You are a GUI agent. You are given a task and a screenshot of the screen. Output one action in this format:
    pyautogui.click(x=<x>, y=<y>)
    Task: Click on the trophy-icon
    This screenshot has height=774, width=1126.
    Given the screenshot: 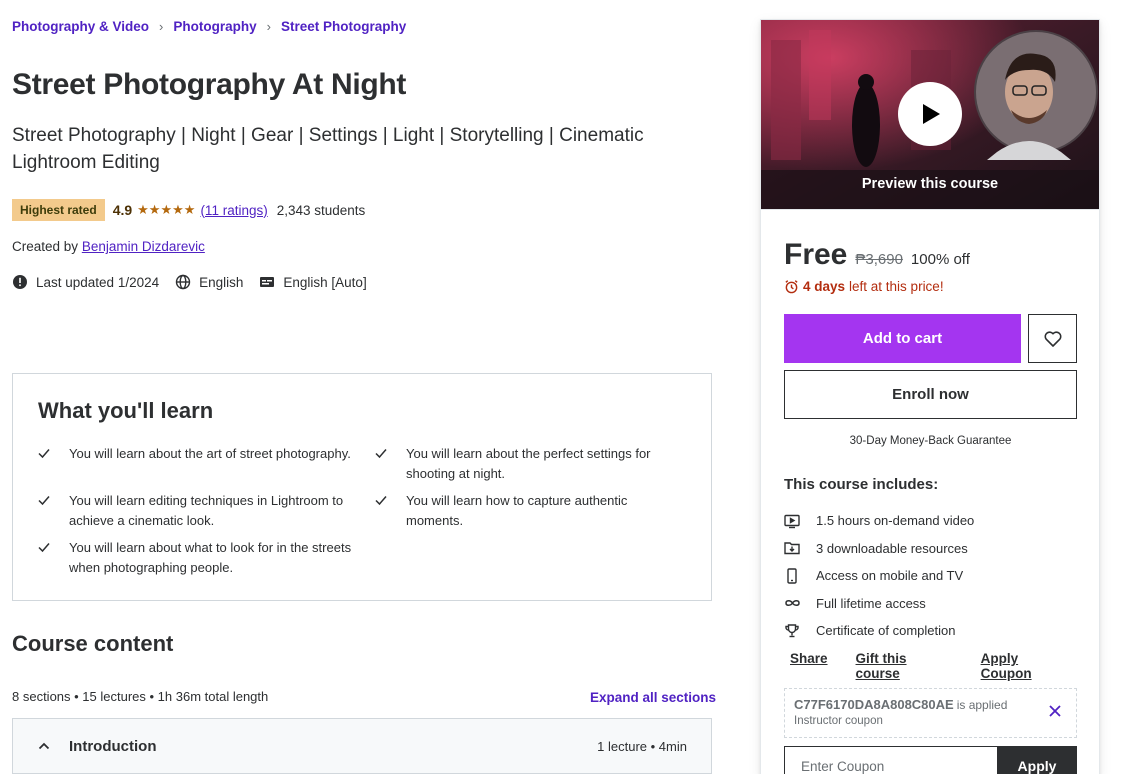 What is the action you would take?
    pyautogui.click(x=800, y=631)
    